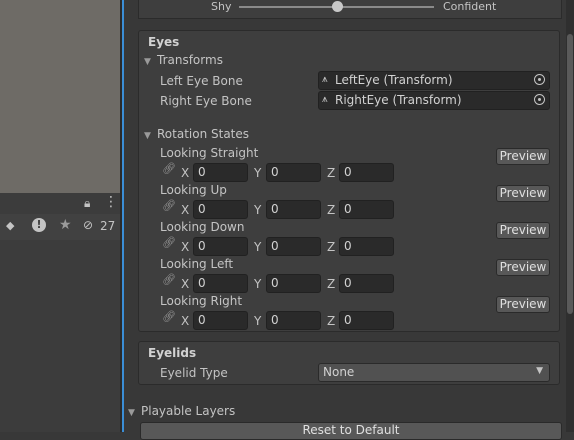 Image resolution: width=574 pixels, height=440 pixels. What do you see at coordinates (147, 136) in the screenshot?
I see `rotation-states-foldout-icon: ▼` at bounding box center [147, 136].